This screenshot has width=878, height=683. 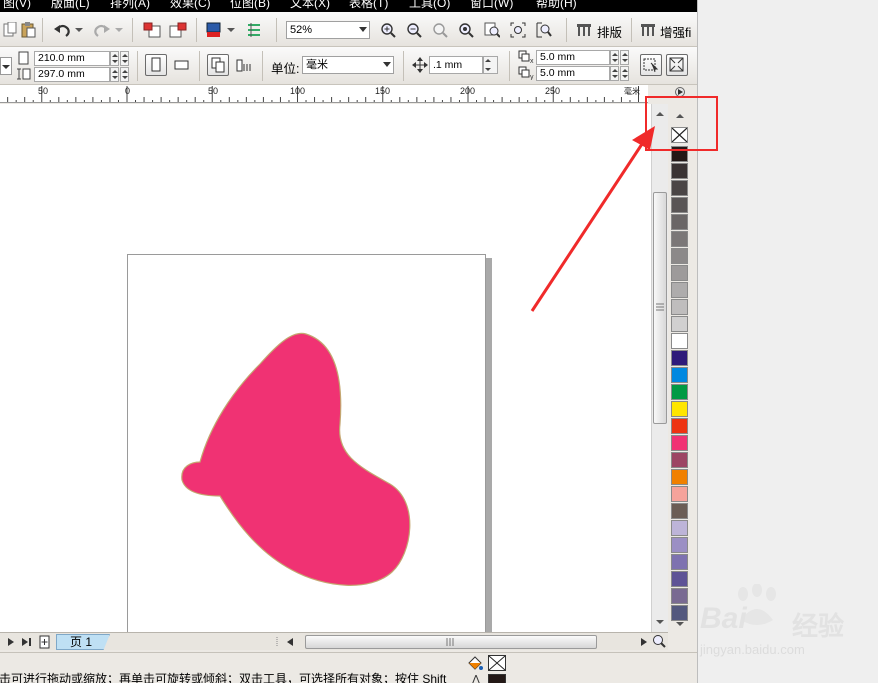 I want to click on nudge-distance-field: .1 mm, so click(x=456, y=65).